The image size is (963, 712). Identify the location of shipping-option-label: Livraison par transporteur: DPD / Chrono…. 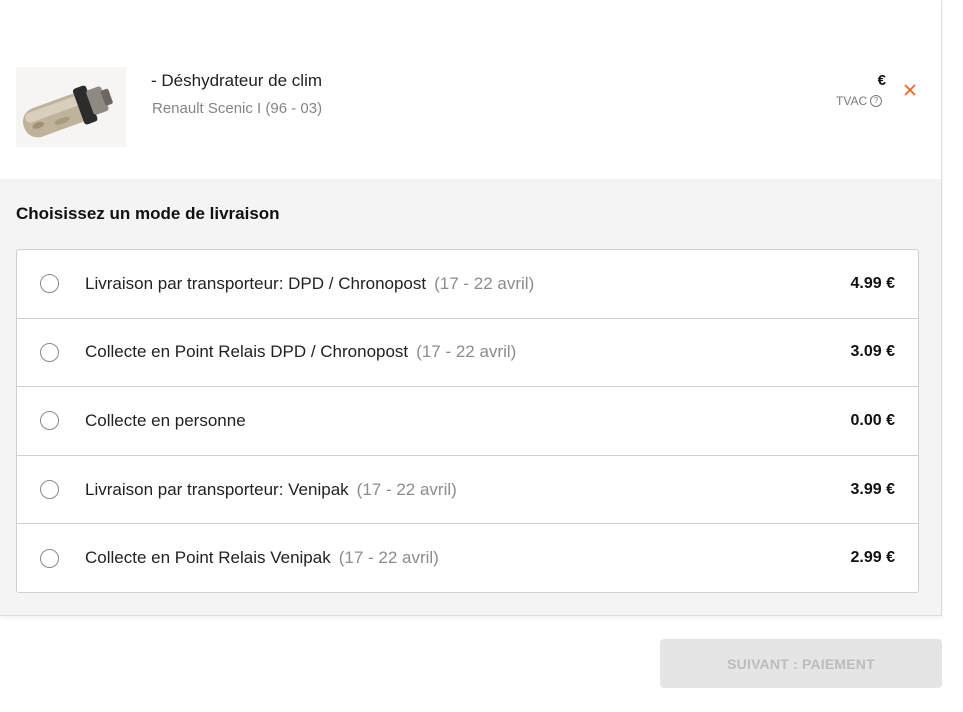
(256, 283).